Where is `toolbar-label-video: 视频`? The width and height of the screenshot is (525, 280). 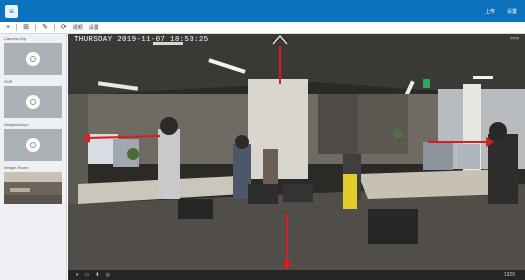 toolbar-label-video: 视频 is located at coordinates (78, 27).